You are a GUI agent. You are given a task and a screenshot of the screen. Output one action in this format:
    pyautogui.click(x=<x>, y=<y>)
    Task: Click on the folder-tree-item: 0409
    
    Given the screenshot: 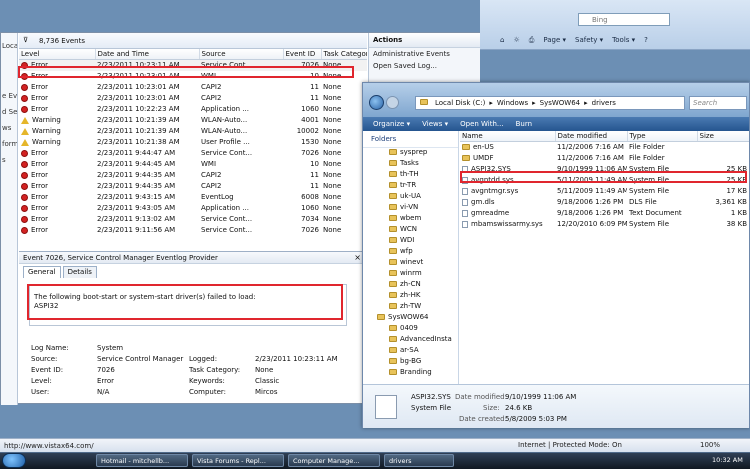 What is the action you would take?
    pyautogui.click(x=410, y=329)
    